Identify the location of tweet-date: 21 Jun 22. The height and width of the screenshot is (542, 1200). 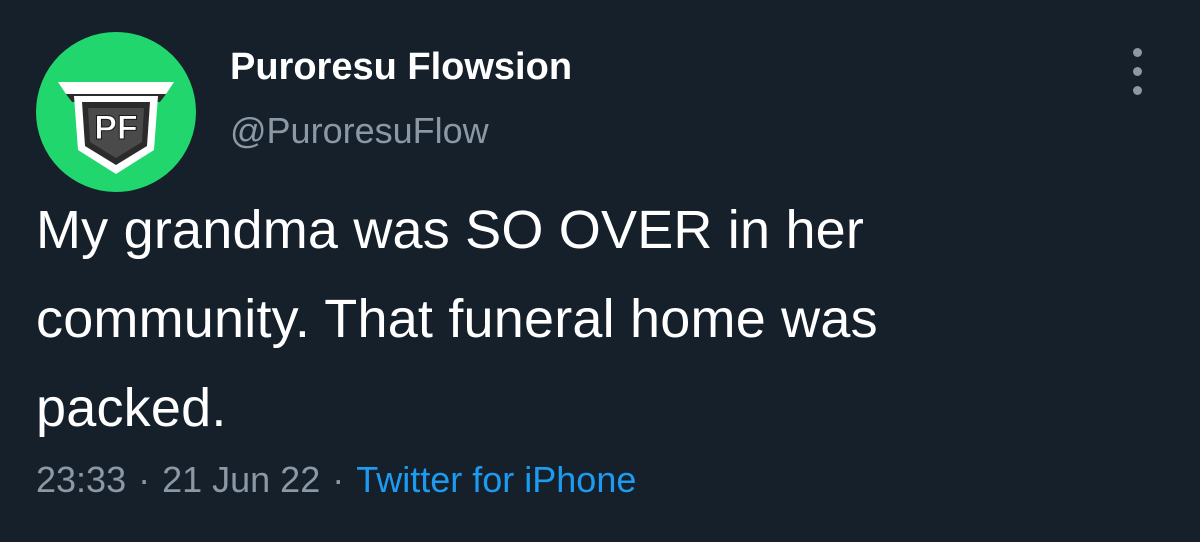
(241, 479).